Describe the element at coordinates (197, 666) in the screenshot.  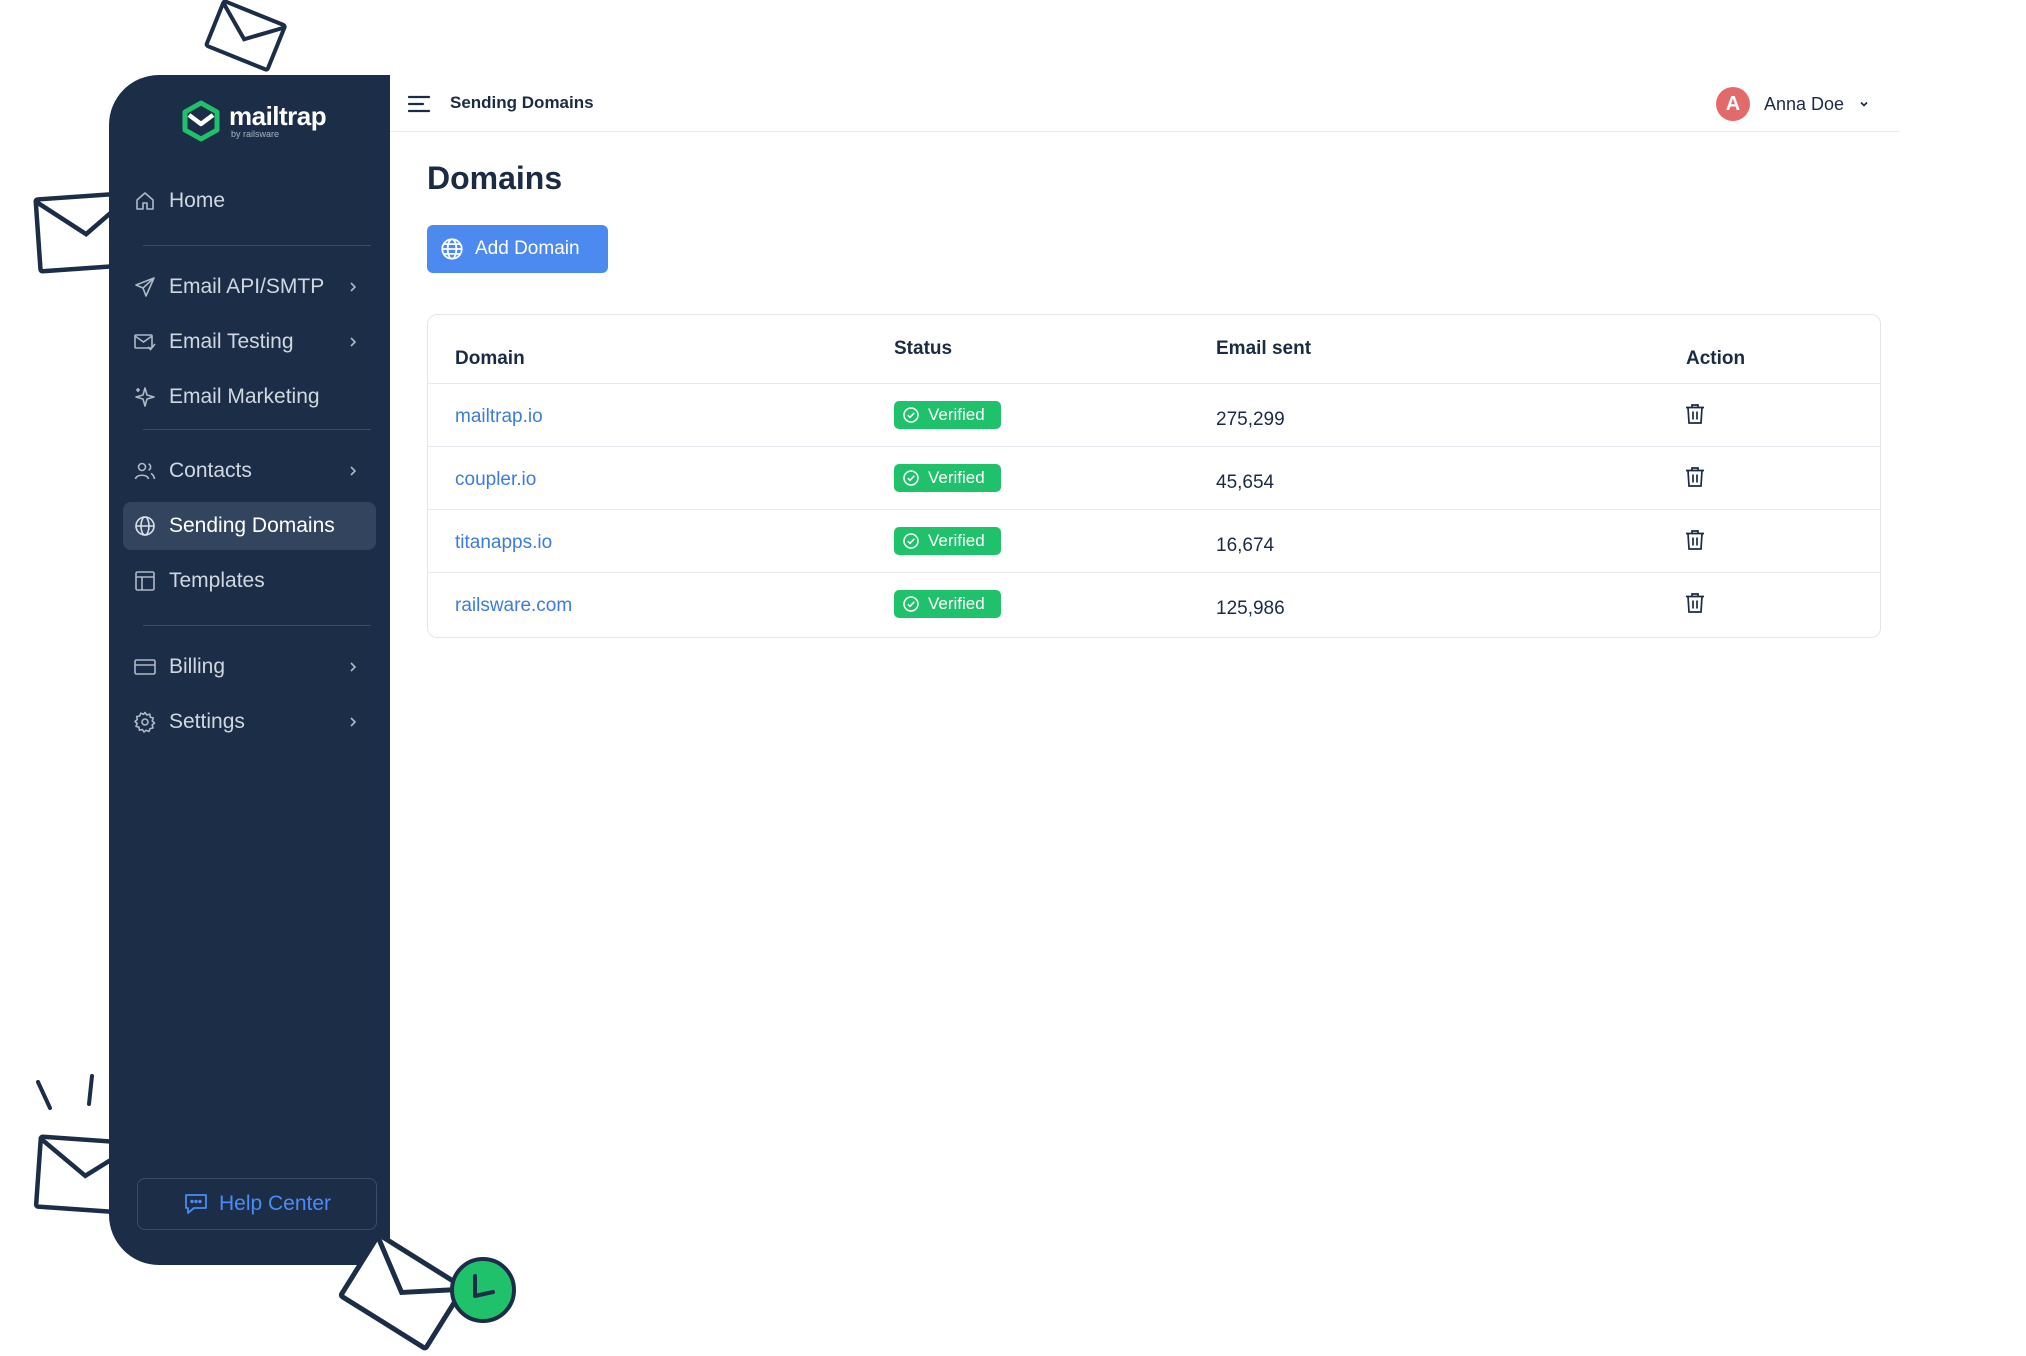
I see `sidebar-item-label: Billing` at that location.